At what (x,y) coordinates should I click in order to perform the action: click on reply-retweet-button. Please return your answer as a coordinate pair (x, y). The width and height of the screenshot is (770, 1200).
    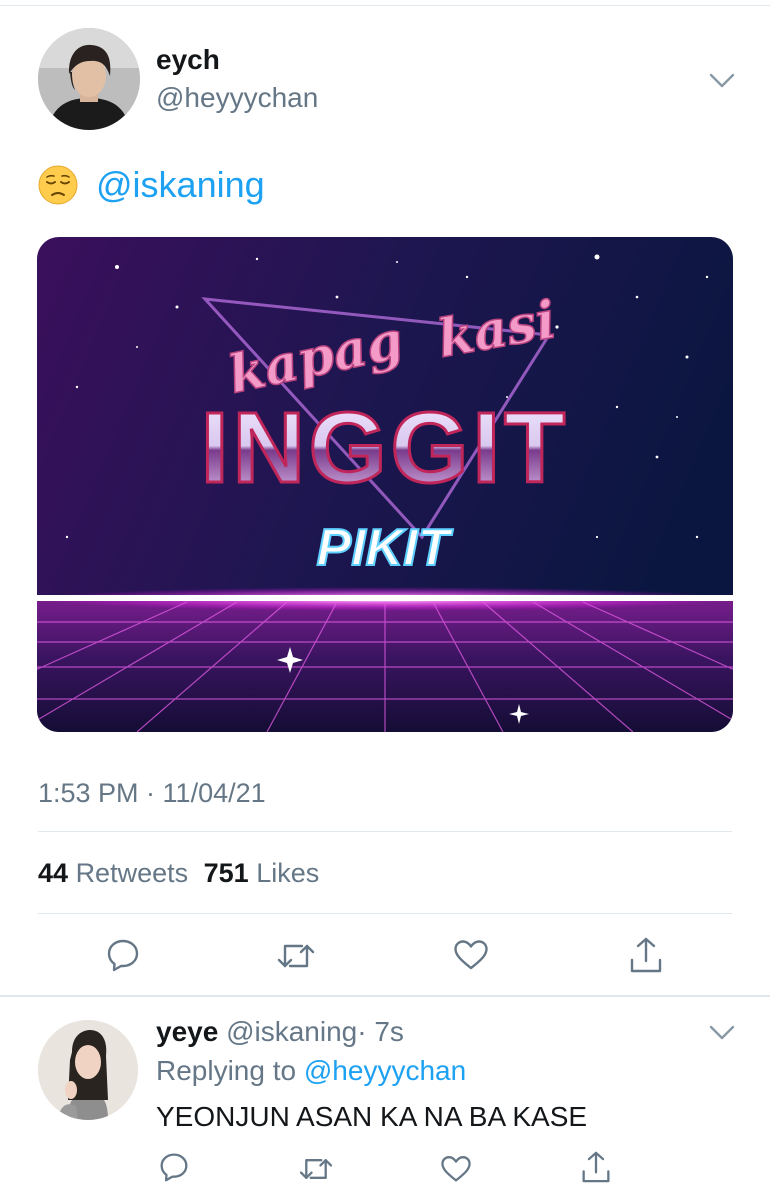
    Looking at the image, I should click on (316, 1171).